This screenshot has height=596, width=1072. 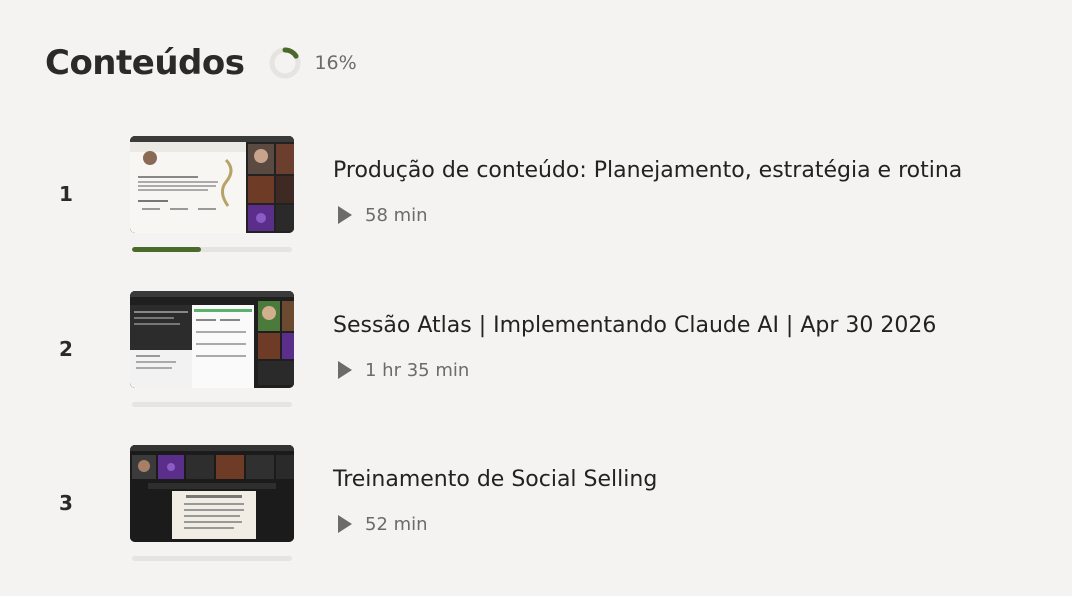 I want to click on lesson-progress-fill, so click(x=166, y=249).